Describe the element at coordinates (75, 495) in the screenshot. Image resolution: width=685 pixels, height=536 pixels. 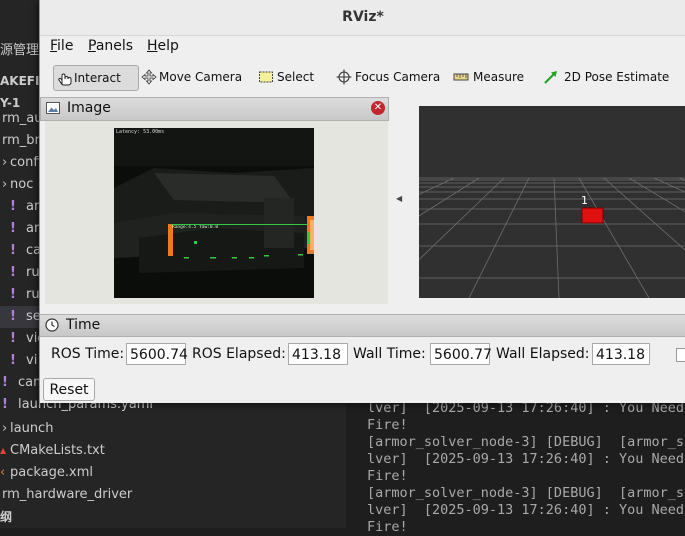
I see `explorer-tree-item: rm_hardware_driver` at that location.